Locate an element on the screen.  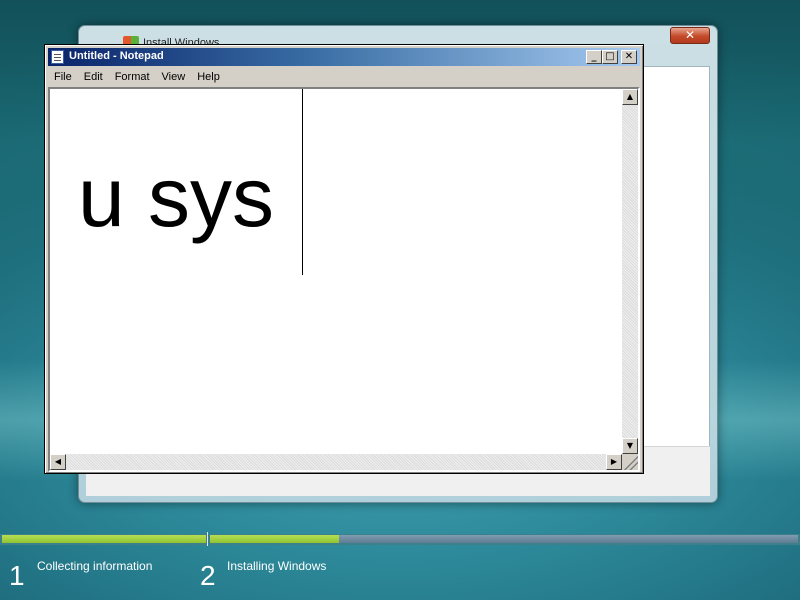
close-button: ✕ is located at coordinates (629, 57).